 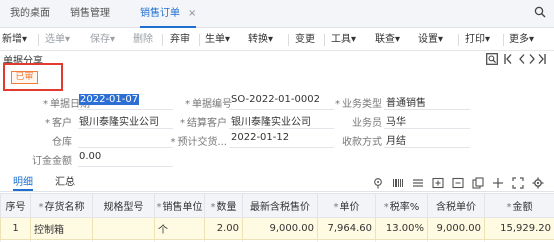 What do you see at coordinates (223, 205) in the screenshot?
I see `column-header: *数量` at bounding box center [223, 205].